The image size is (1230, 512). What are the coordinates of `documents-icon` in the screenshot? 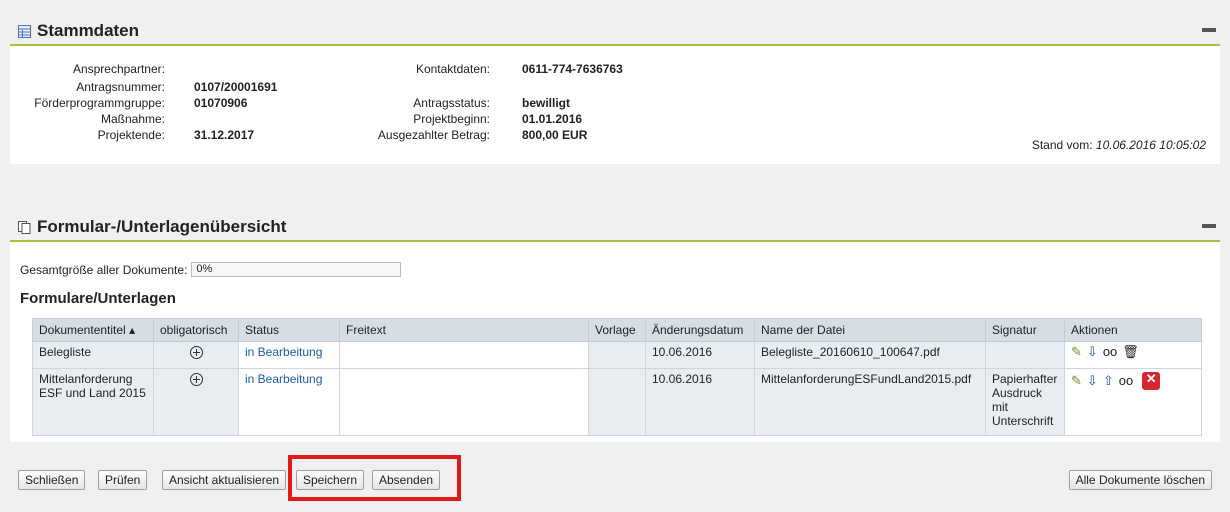 It's located at (24, 227).